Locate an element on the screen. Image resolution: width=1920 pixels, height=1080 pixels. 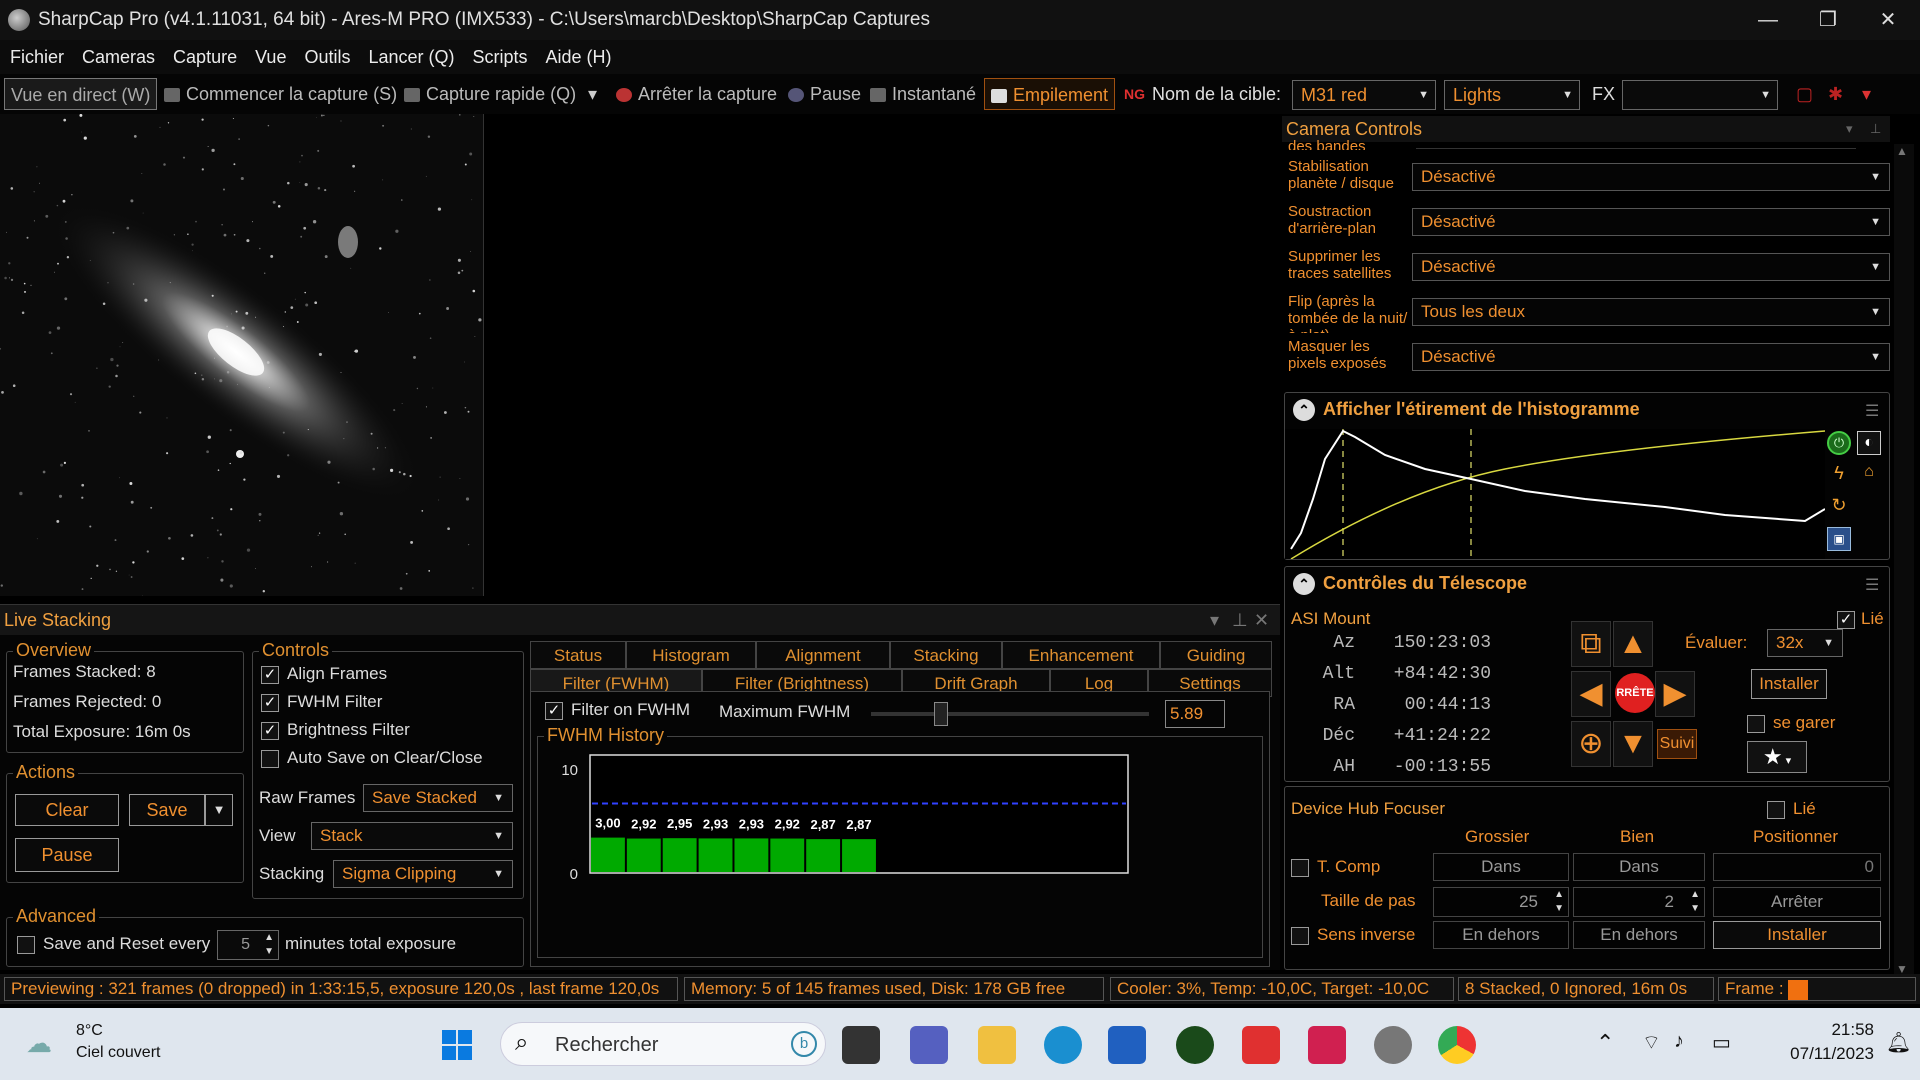
close-panel-icon: ✕ is located at coordinates (1261, 620).